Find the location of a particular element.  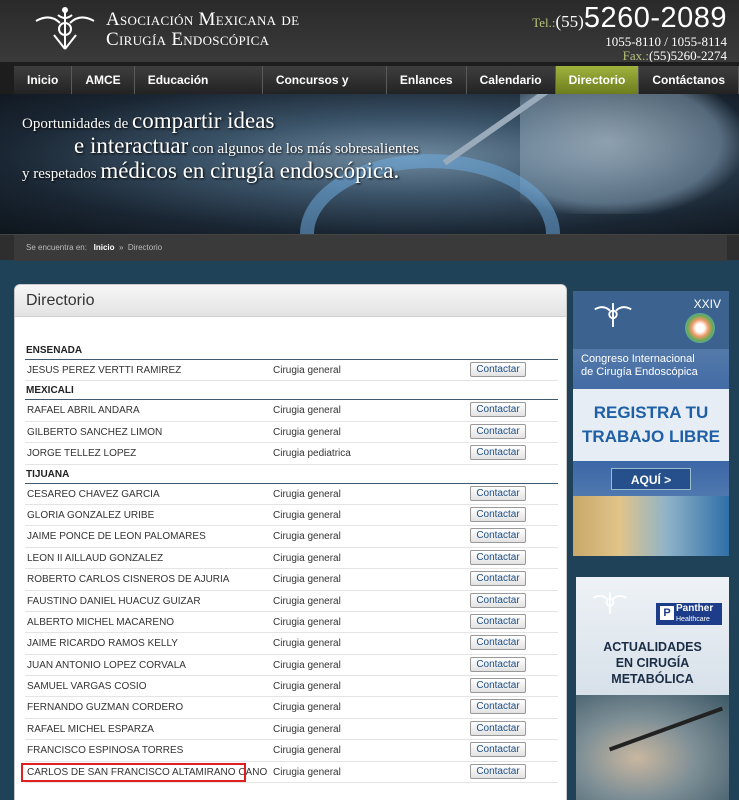

tagline-3b: médicos is located at coordinates (138, 170).